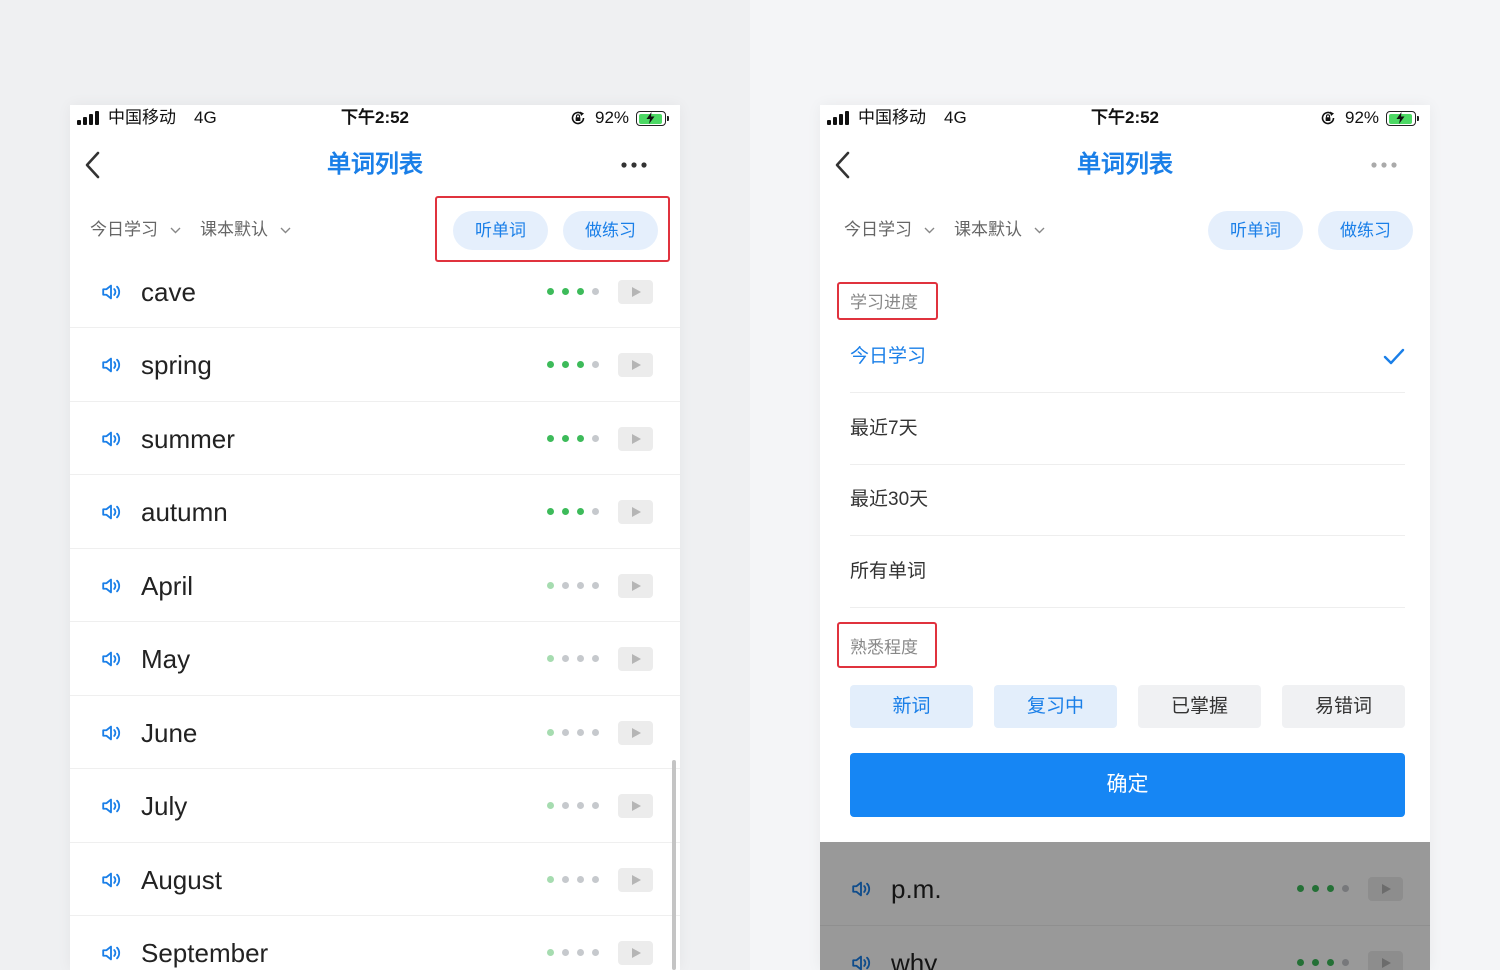 The height and width of the screenshot is (970, 1500). I want to click on word-row: September, so click(375, 943).